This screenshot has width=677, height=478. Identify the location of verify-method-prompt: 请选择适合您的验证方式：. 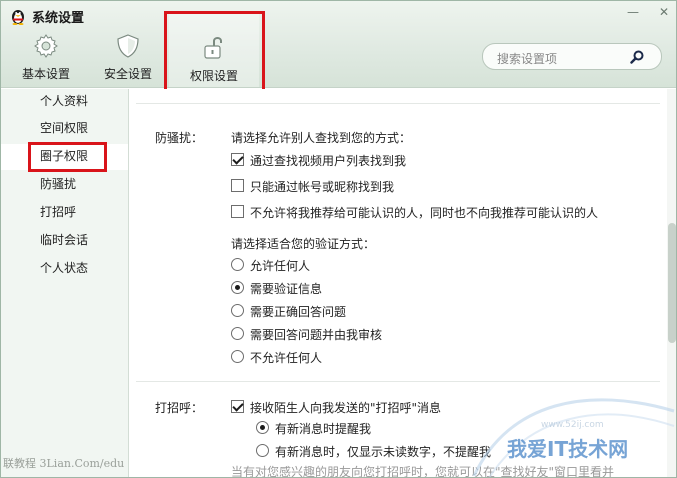
(303, 244).